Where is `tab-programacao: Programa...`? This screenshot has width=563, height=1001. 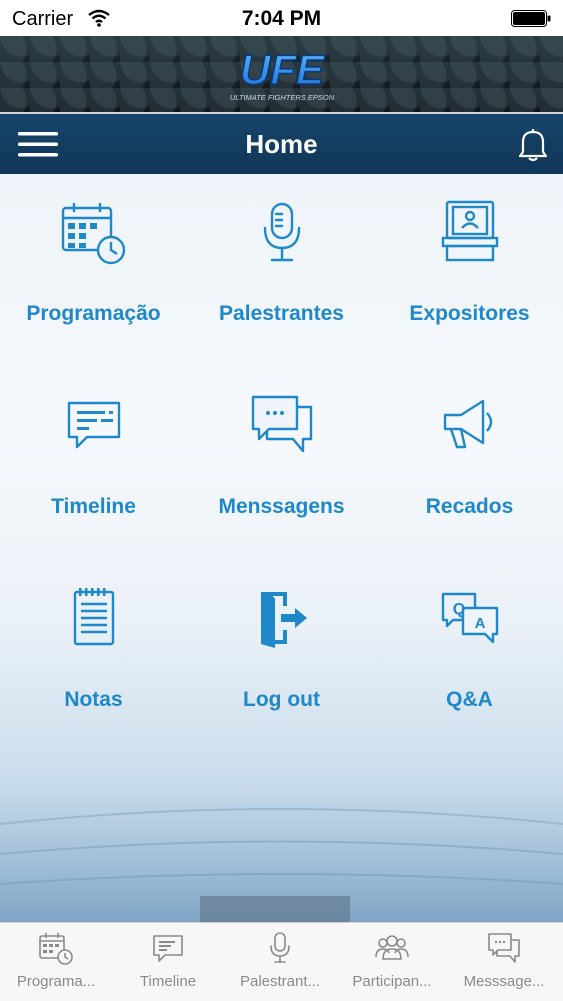 tab-programacao: Programa... is located at coordinates (56, 962).